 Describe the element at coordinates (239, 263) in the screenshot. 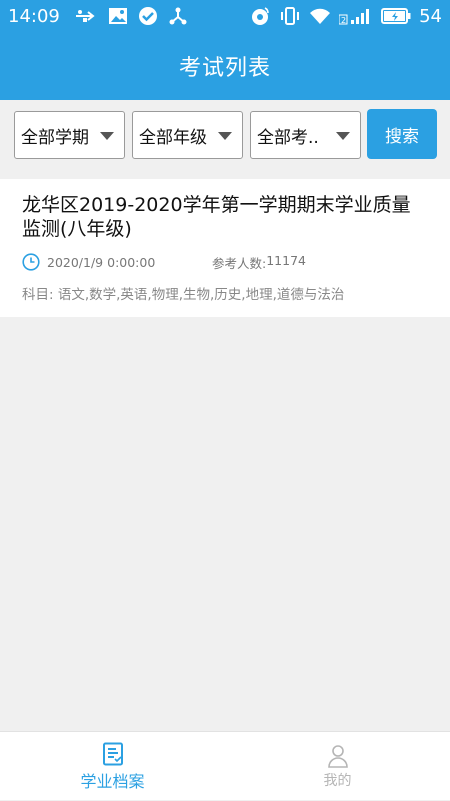

I see `exam-count-label: 参考人数:` at that location.